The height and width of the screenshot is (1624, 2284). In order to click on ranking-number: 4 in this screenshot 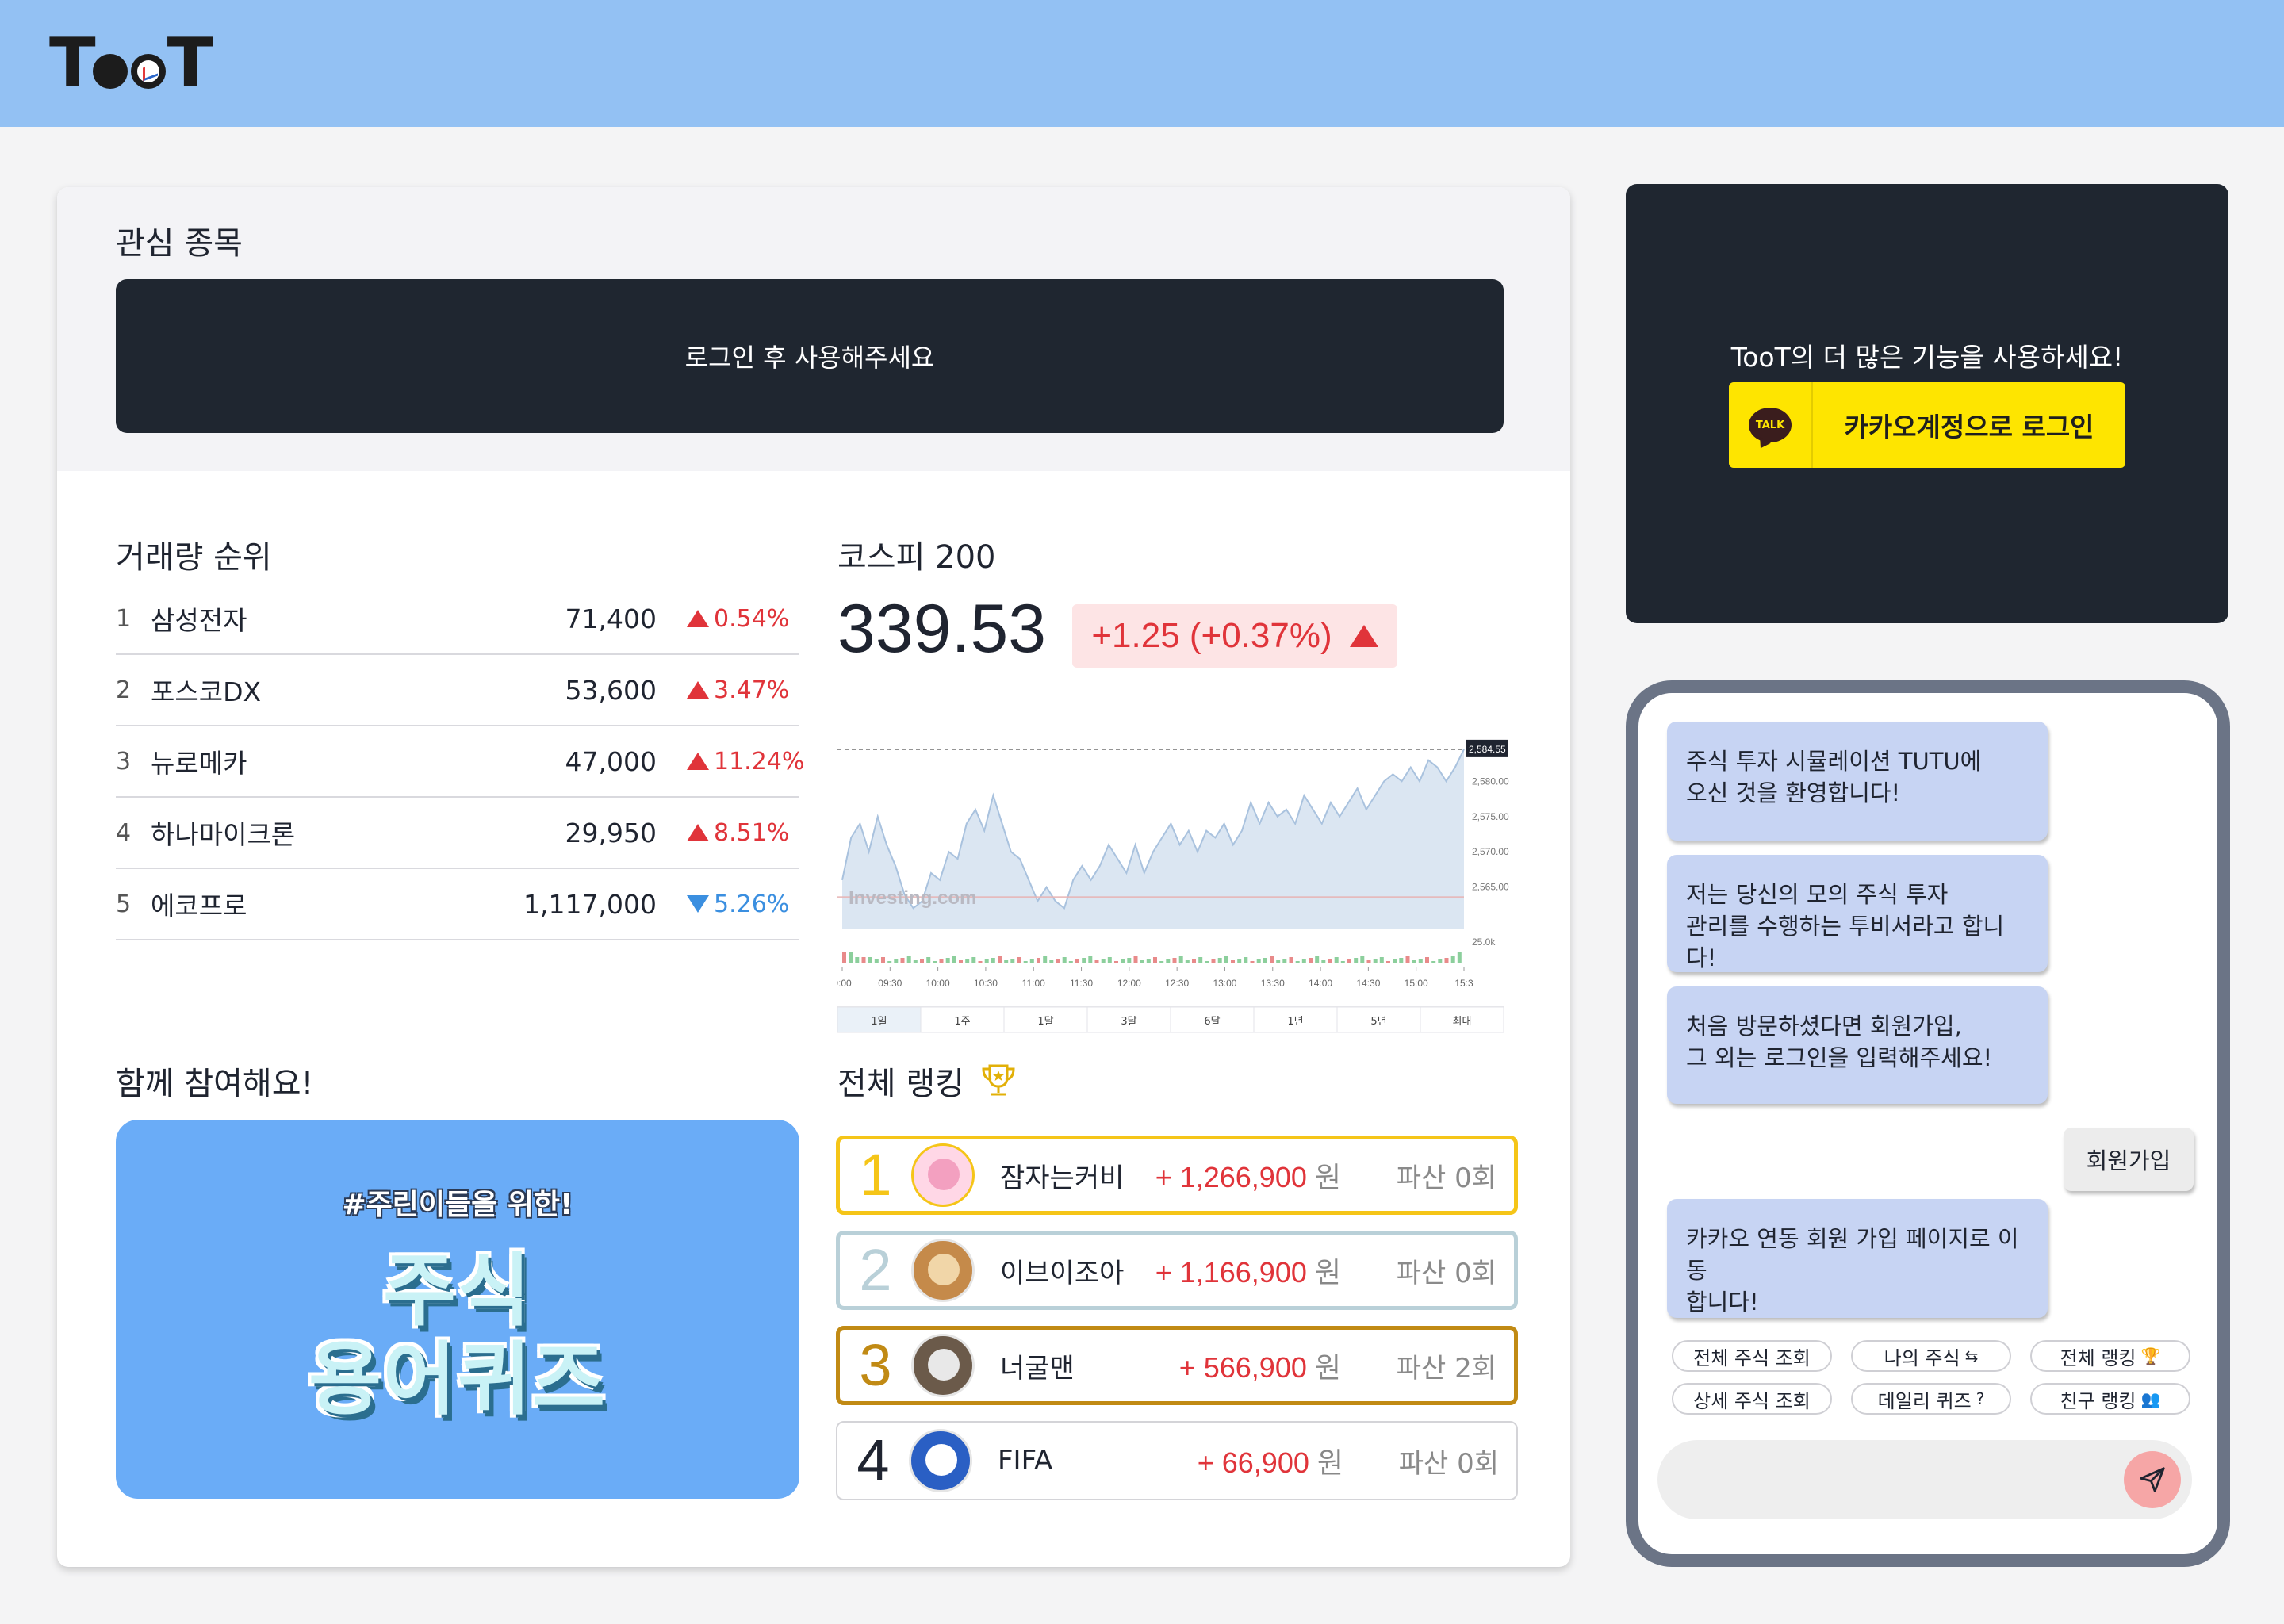, I will do `click(873, 1460)`.